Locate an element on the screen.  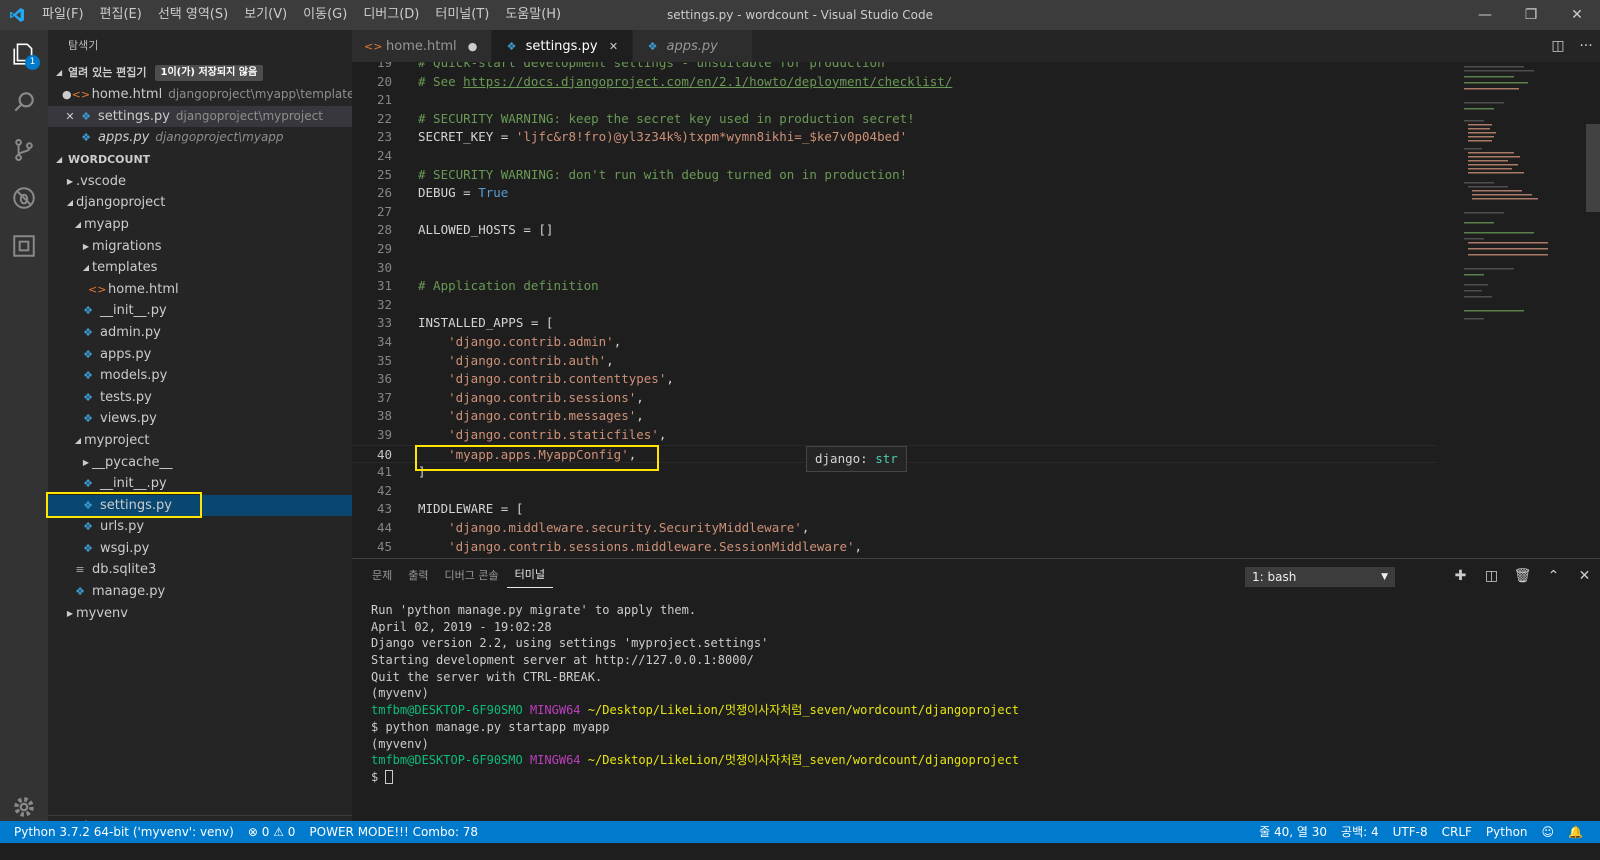
restore-icon: ❐ is located at coordinates (1531, 15).